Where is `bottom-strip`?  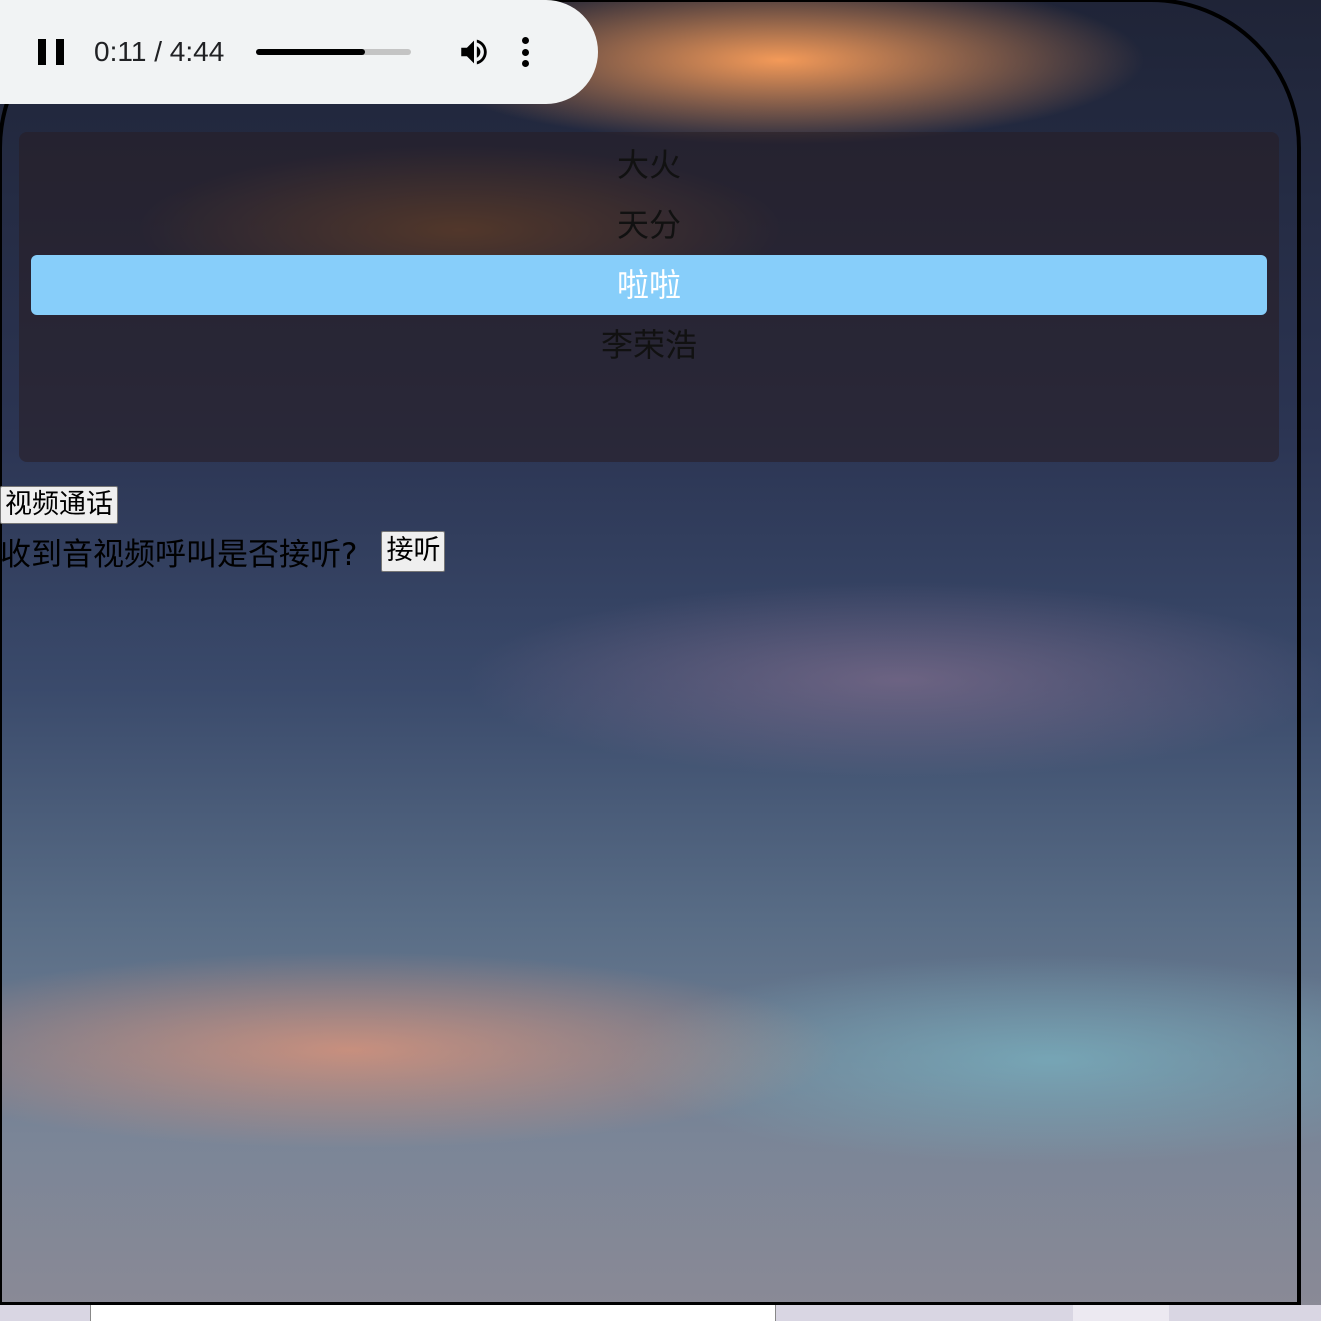 bottom-strip is located at coordinates (660, 1313).